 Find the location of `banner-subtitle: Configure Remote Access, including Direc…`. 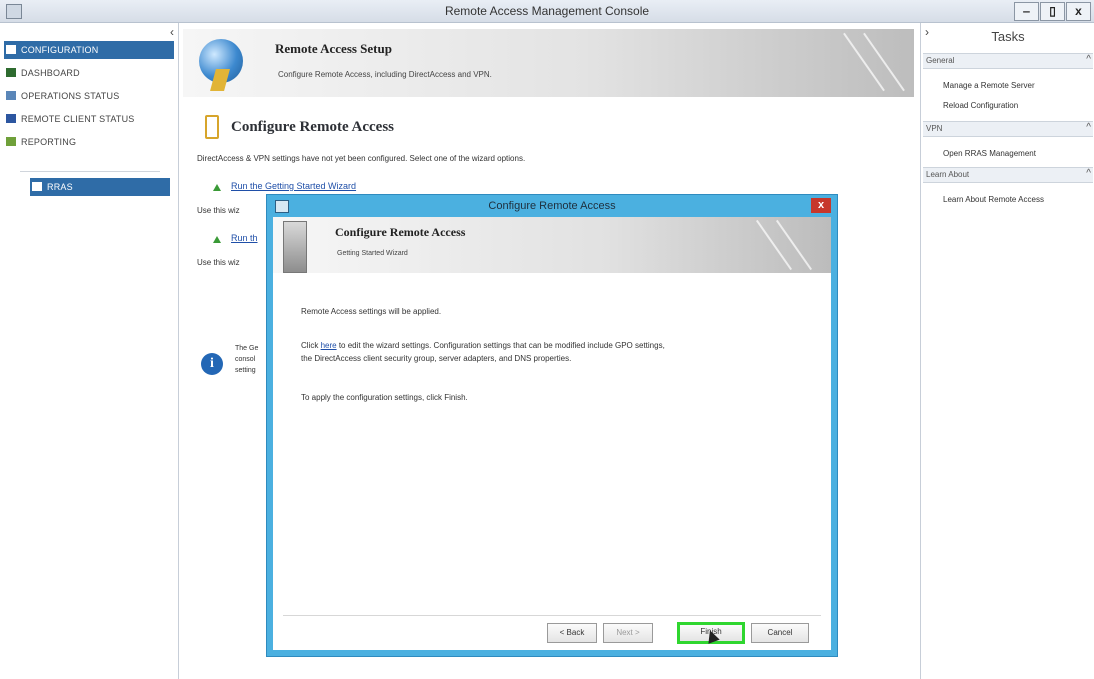

banner-subtitle: Configure Remote Access, including Direc… is located at coordinates (385, 74).